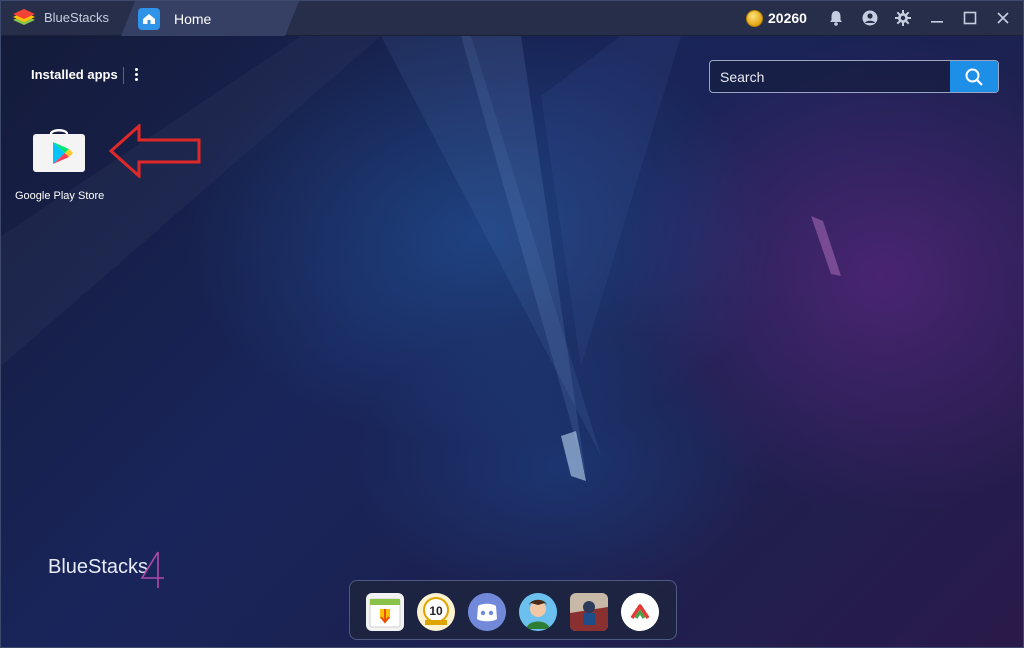 This screenshot has width=1024, height=648. What do you see at coordinates (870, 18) in the screenshot?
I see `profile-icon` at bounding box center [870, 18].